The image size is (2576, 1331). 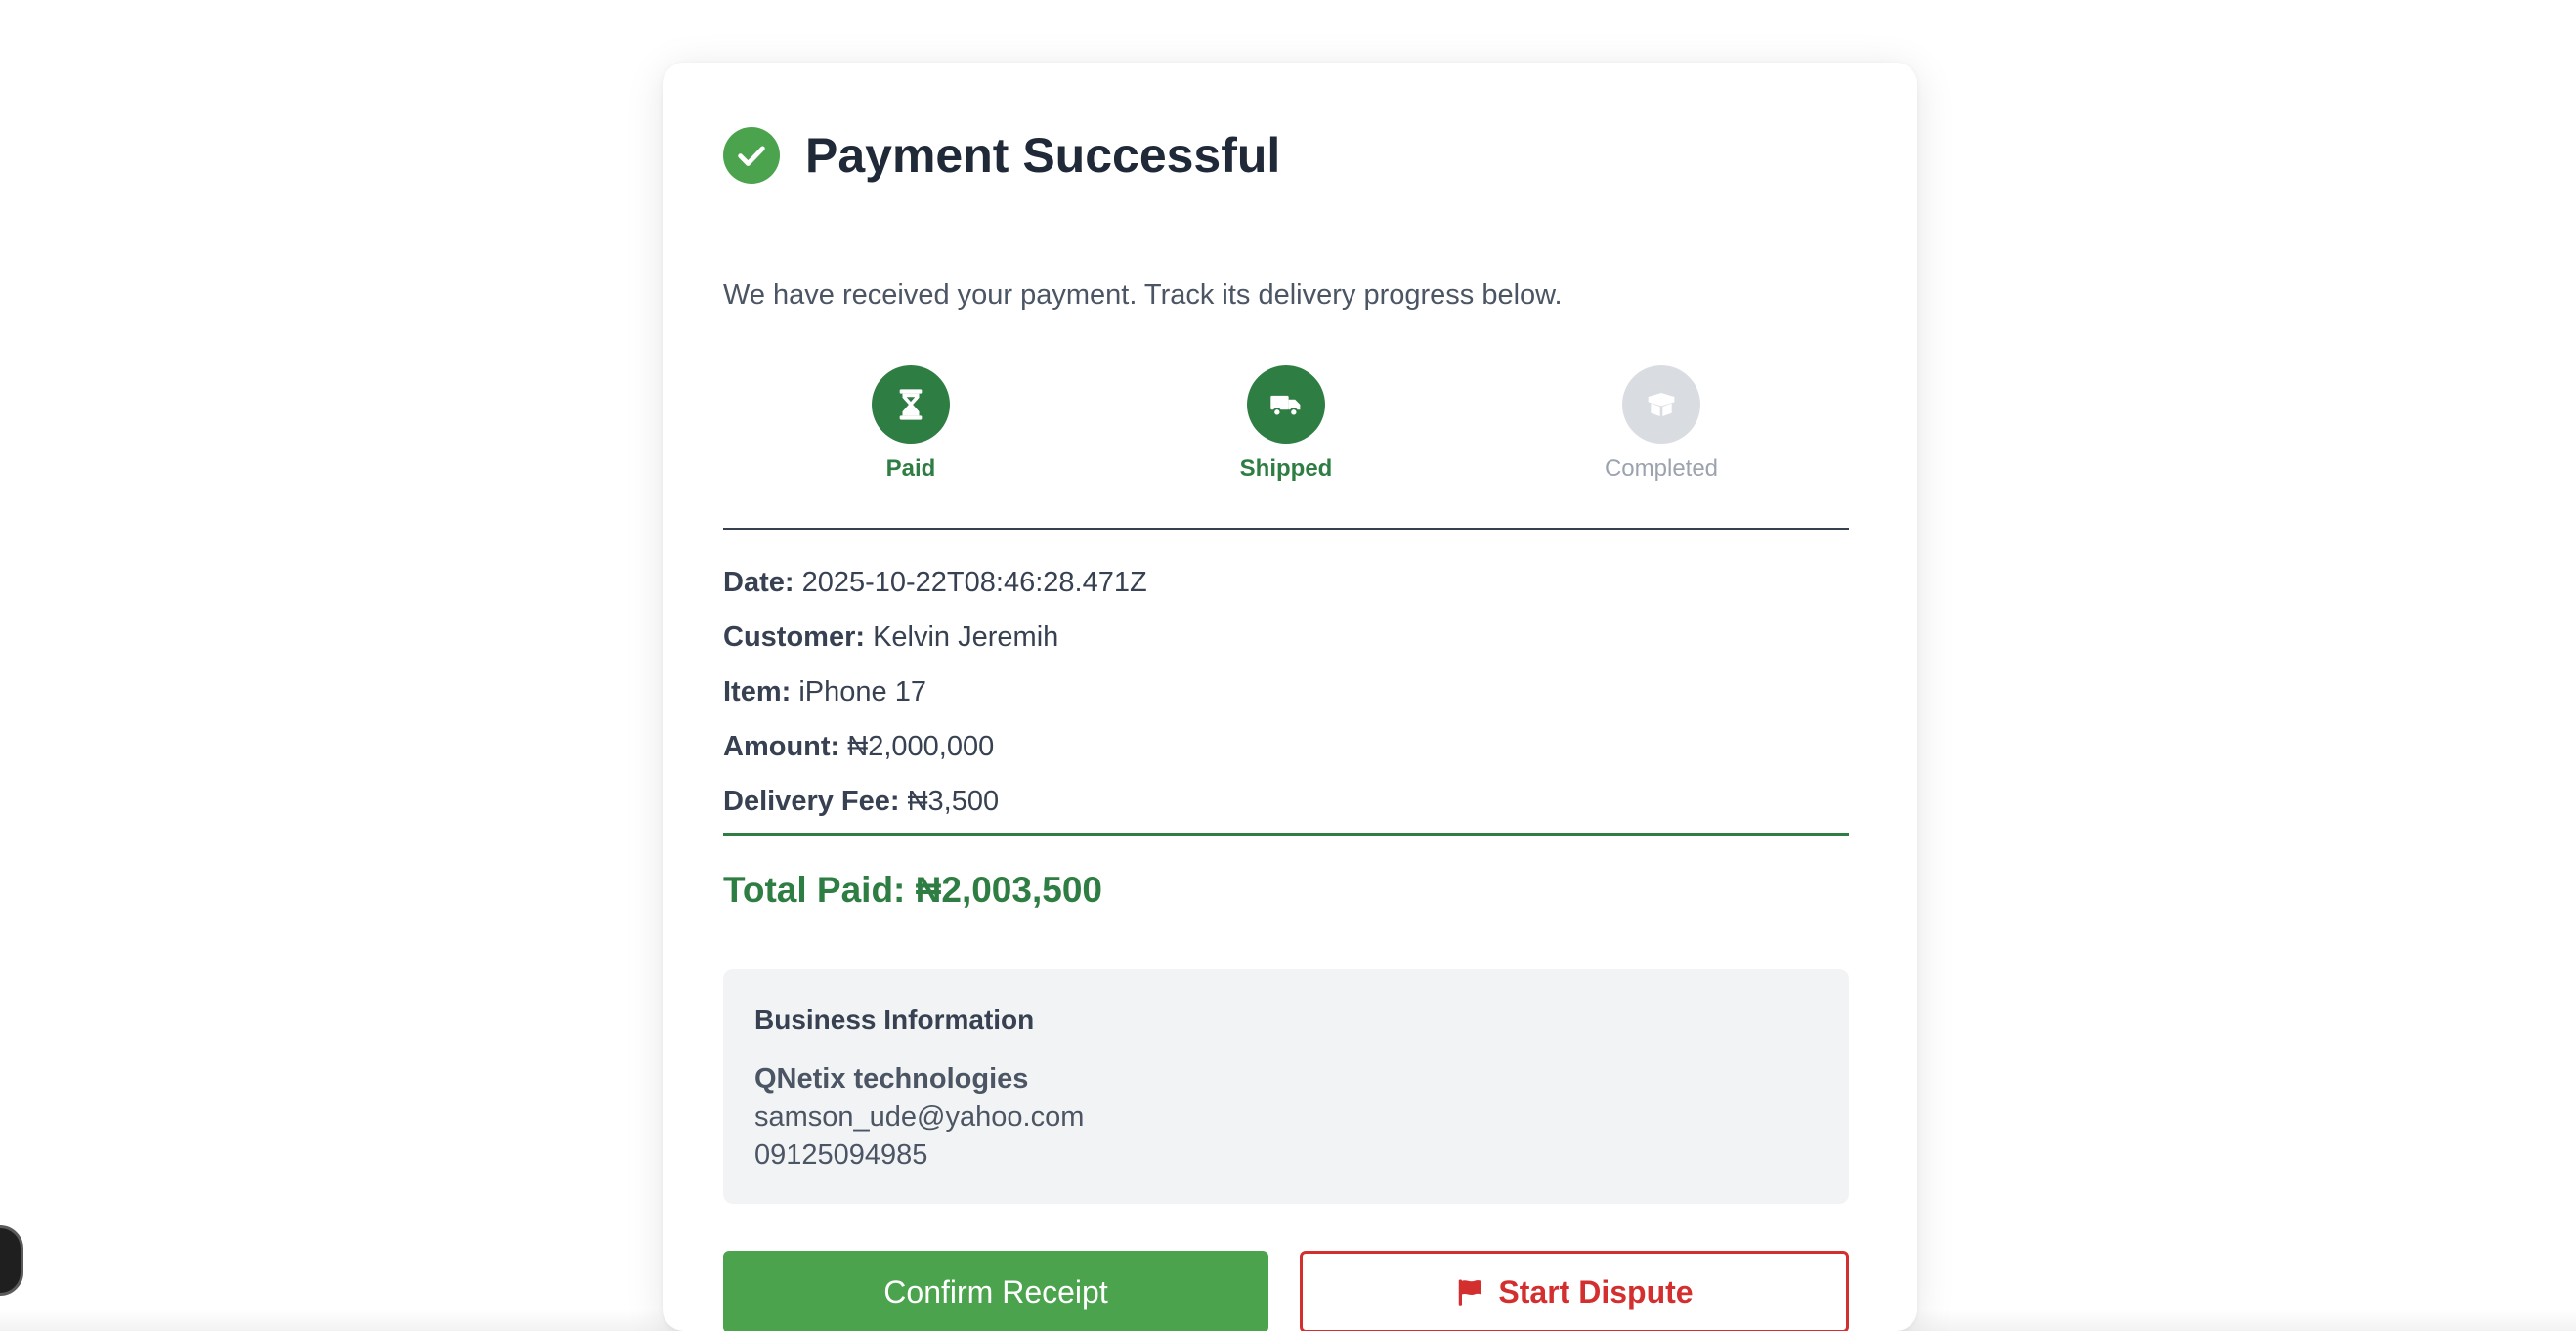 I want to click on confirm-receipt-button: Confirm Receipt, so click(x=996, y=1291).